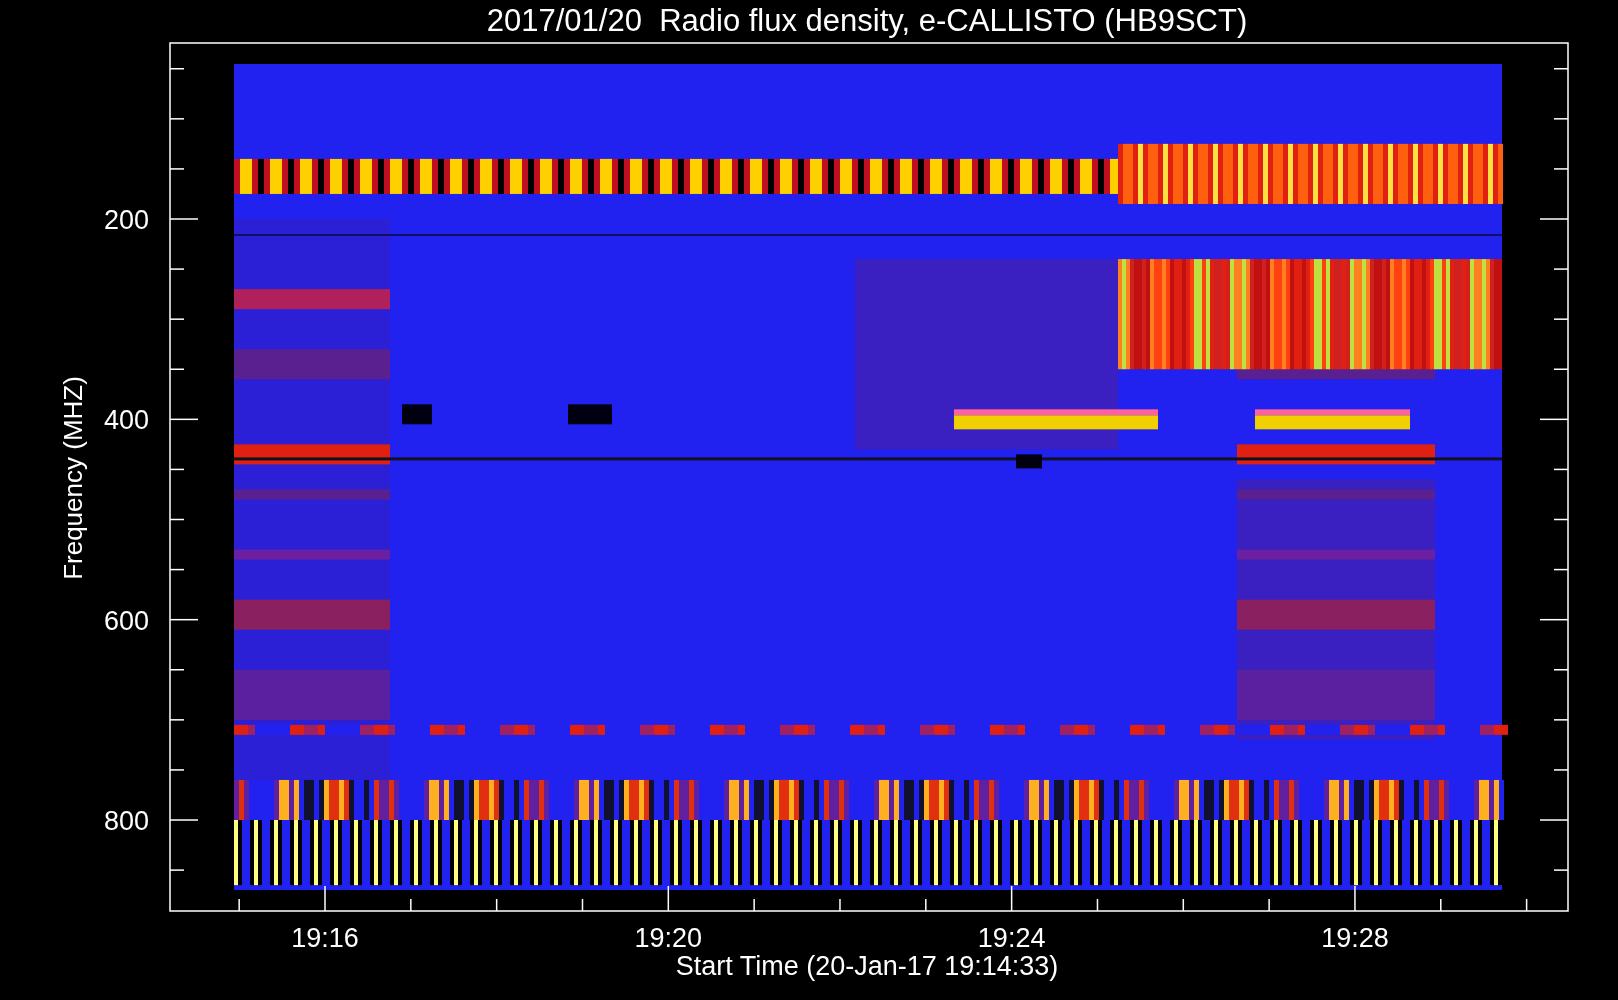 Image resolution: width=1618 pixels, height=1000 pixels. I want to click on y-axis-label: Frequency (MHZ), so click(73, 478).